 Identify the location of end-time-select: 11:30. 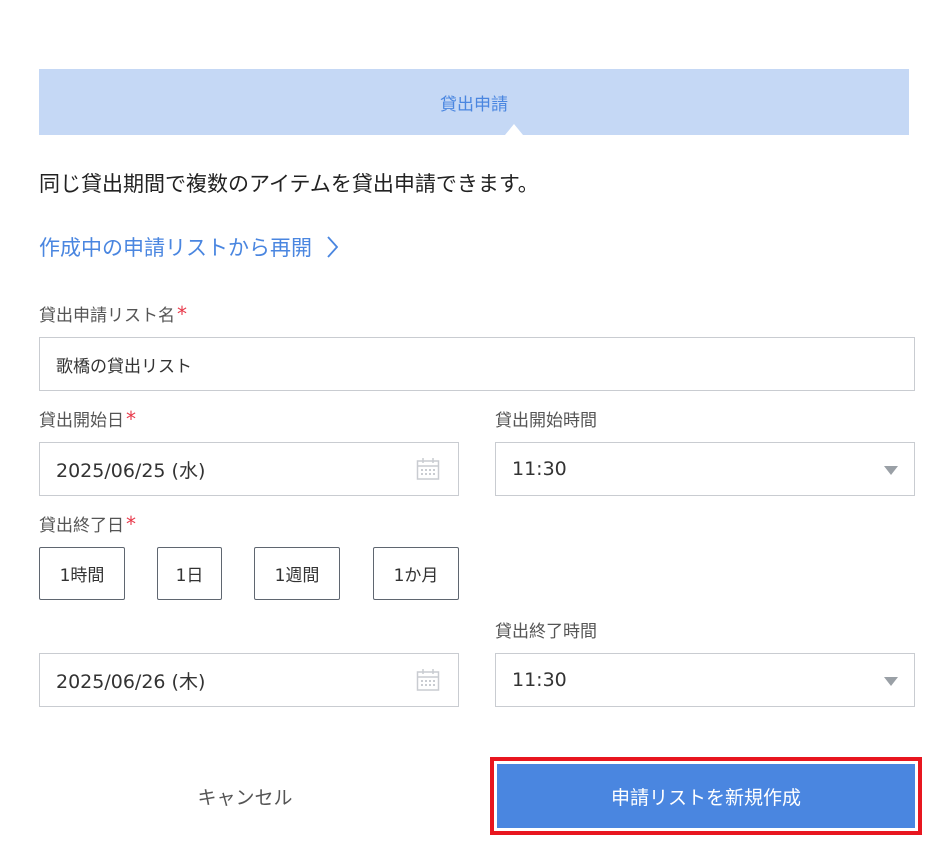
(705, 680).